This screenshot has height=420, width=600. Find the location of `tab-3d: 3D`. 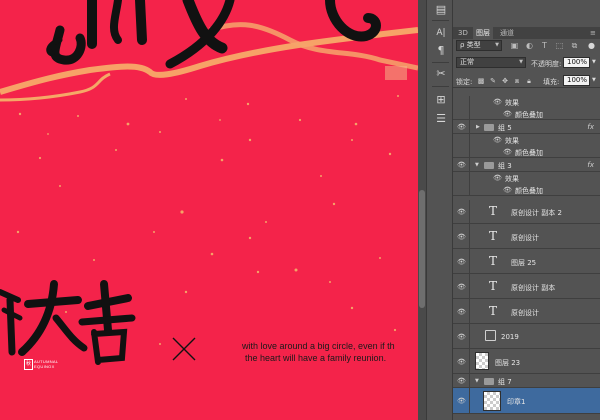

tab-3d: 3D is located at coordinates (463, 33).